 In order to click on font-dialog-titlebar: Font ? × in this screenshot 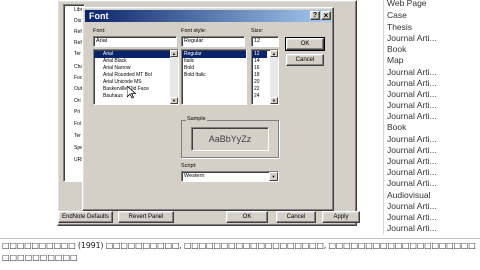, I will do `click(208, 16)`.